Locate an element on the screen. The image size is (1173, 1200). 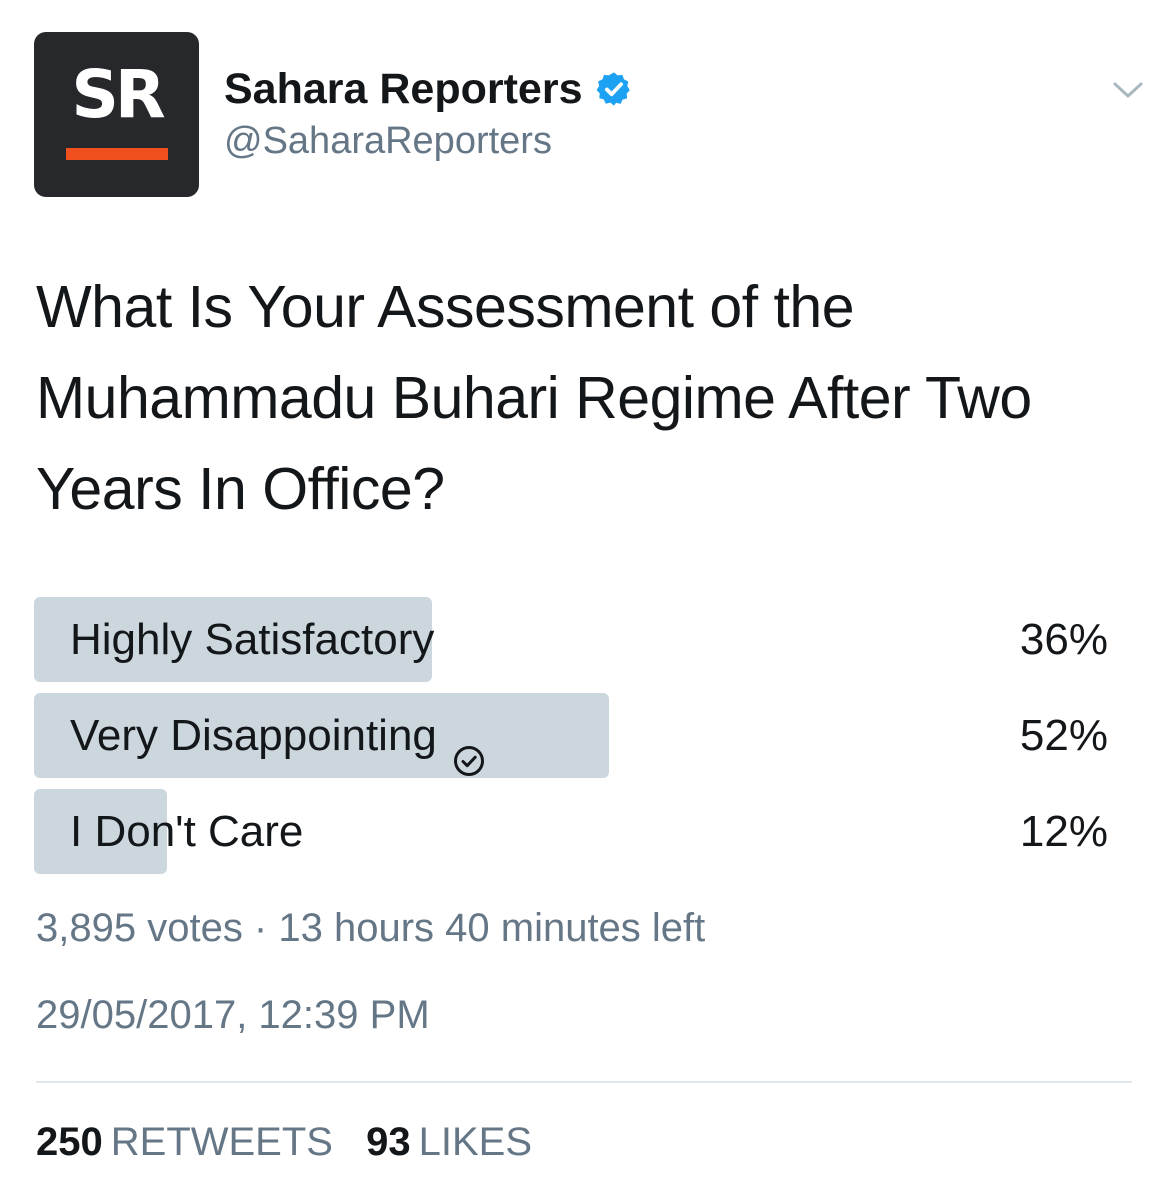
chevron-down-icon is located at coordinates (1128, 90).